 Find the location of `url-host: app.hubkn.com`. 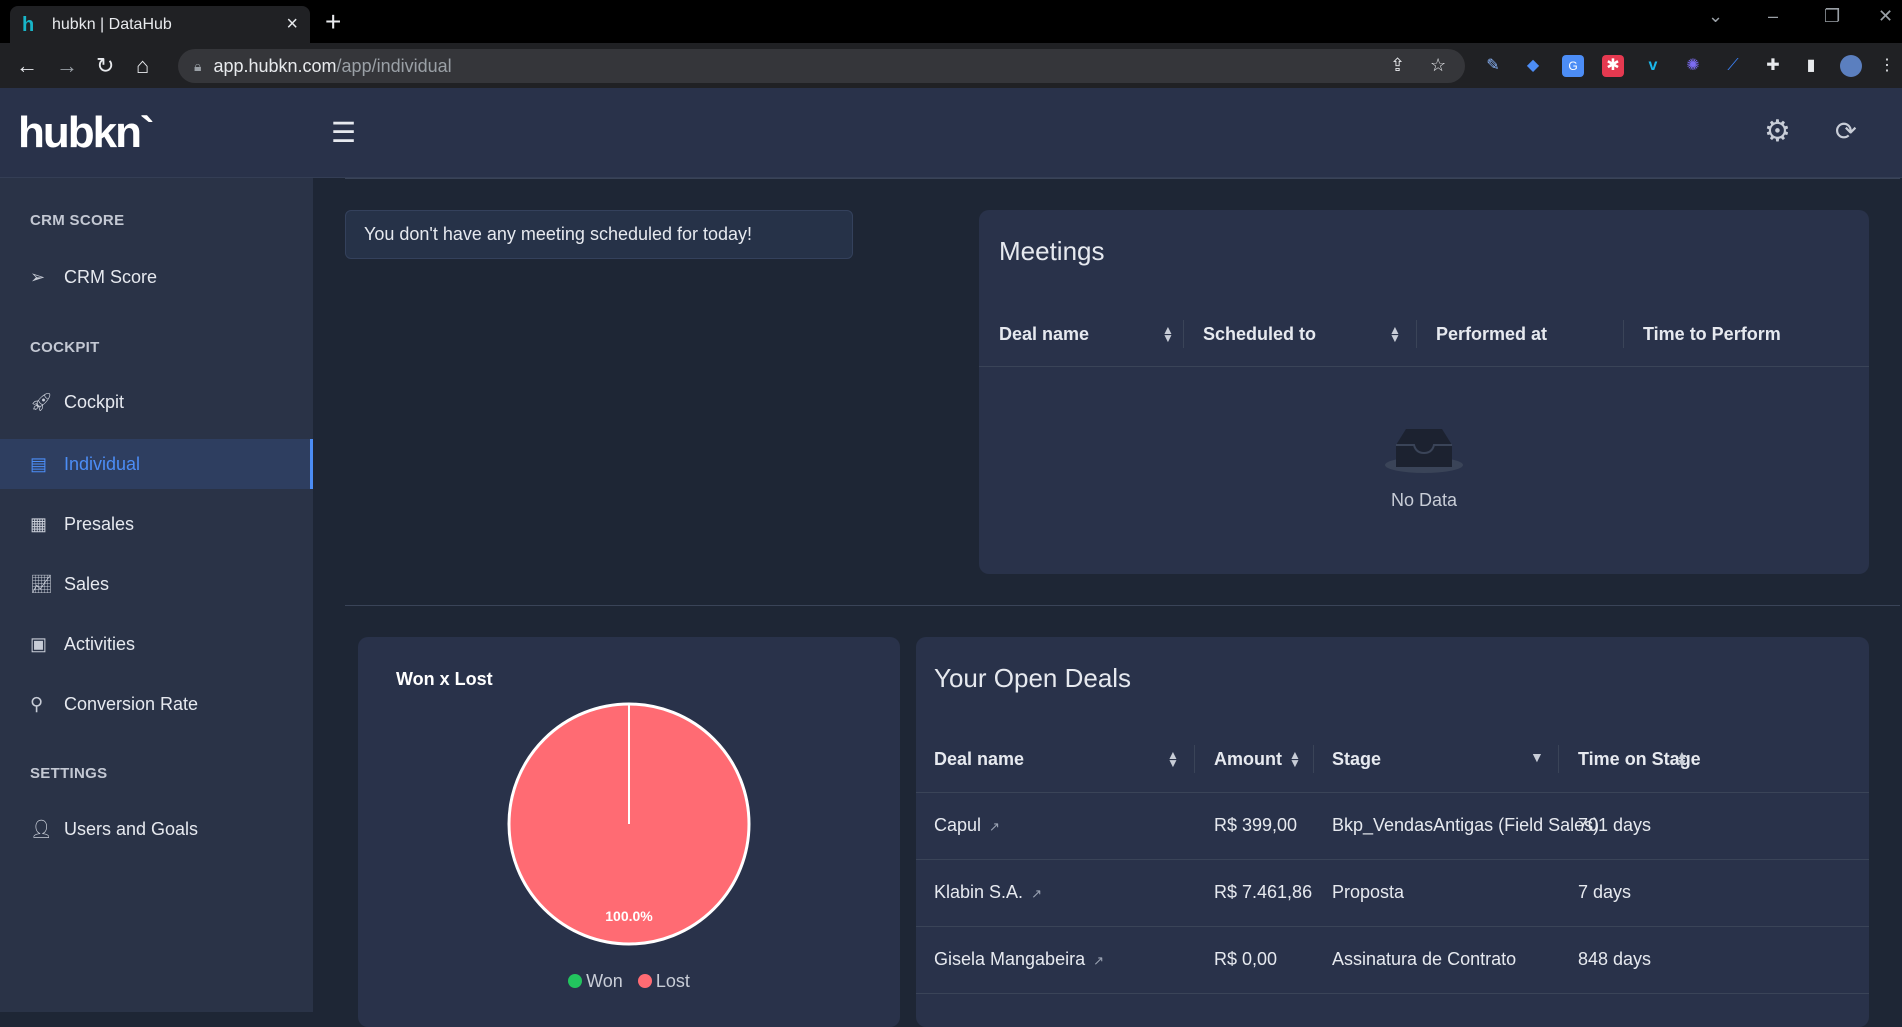

url-host: app.hubkn.com is located at coordinates (275, 65).